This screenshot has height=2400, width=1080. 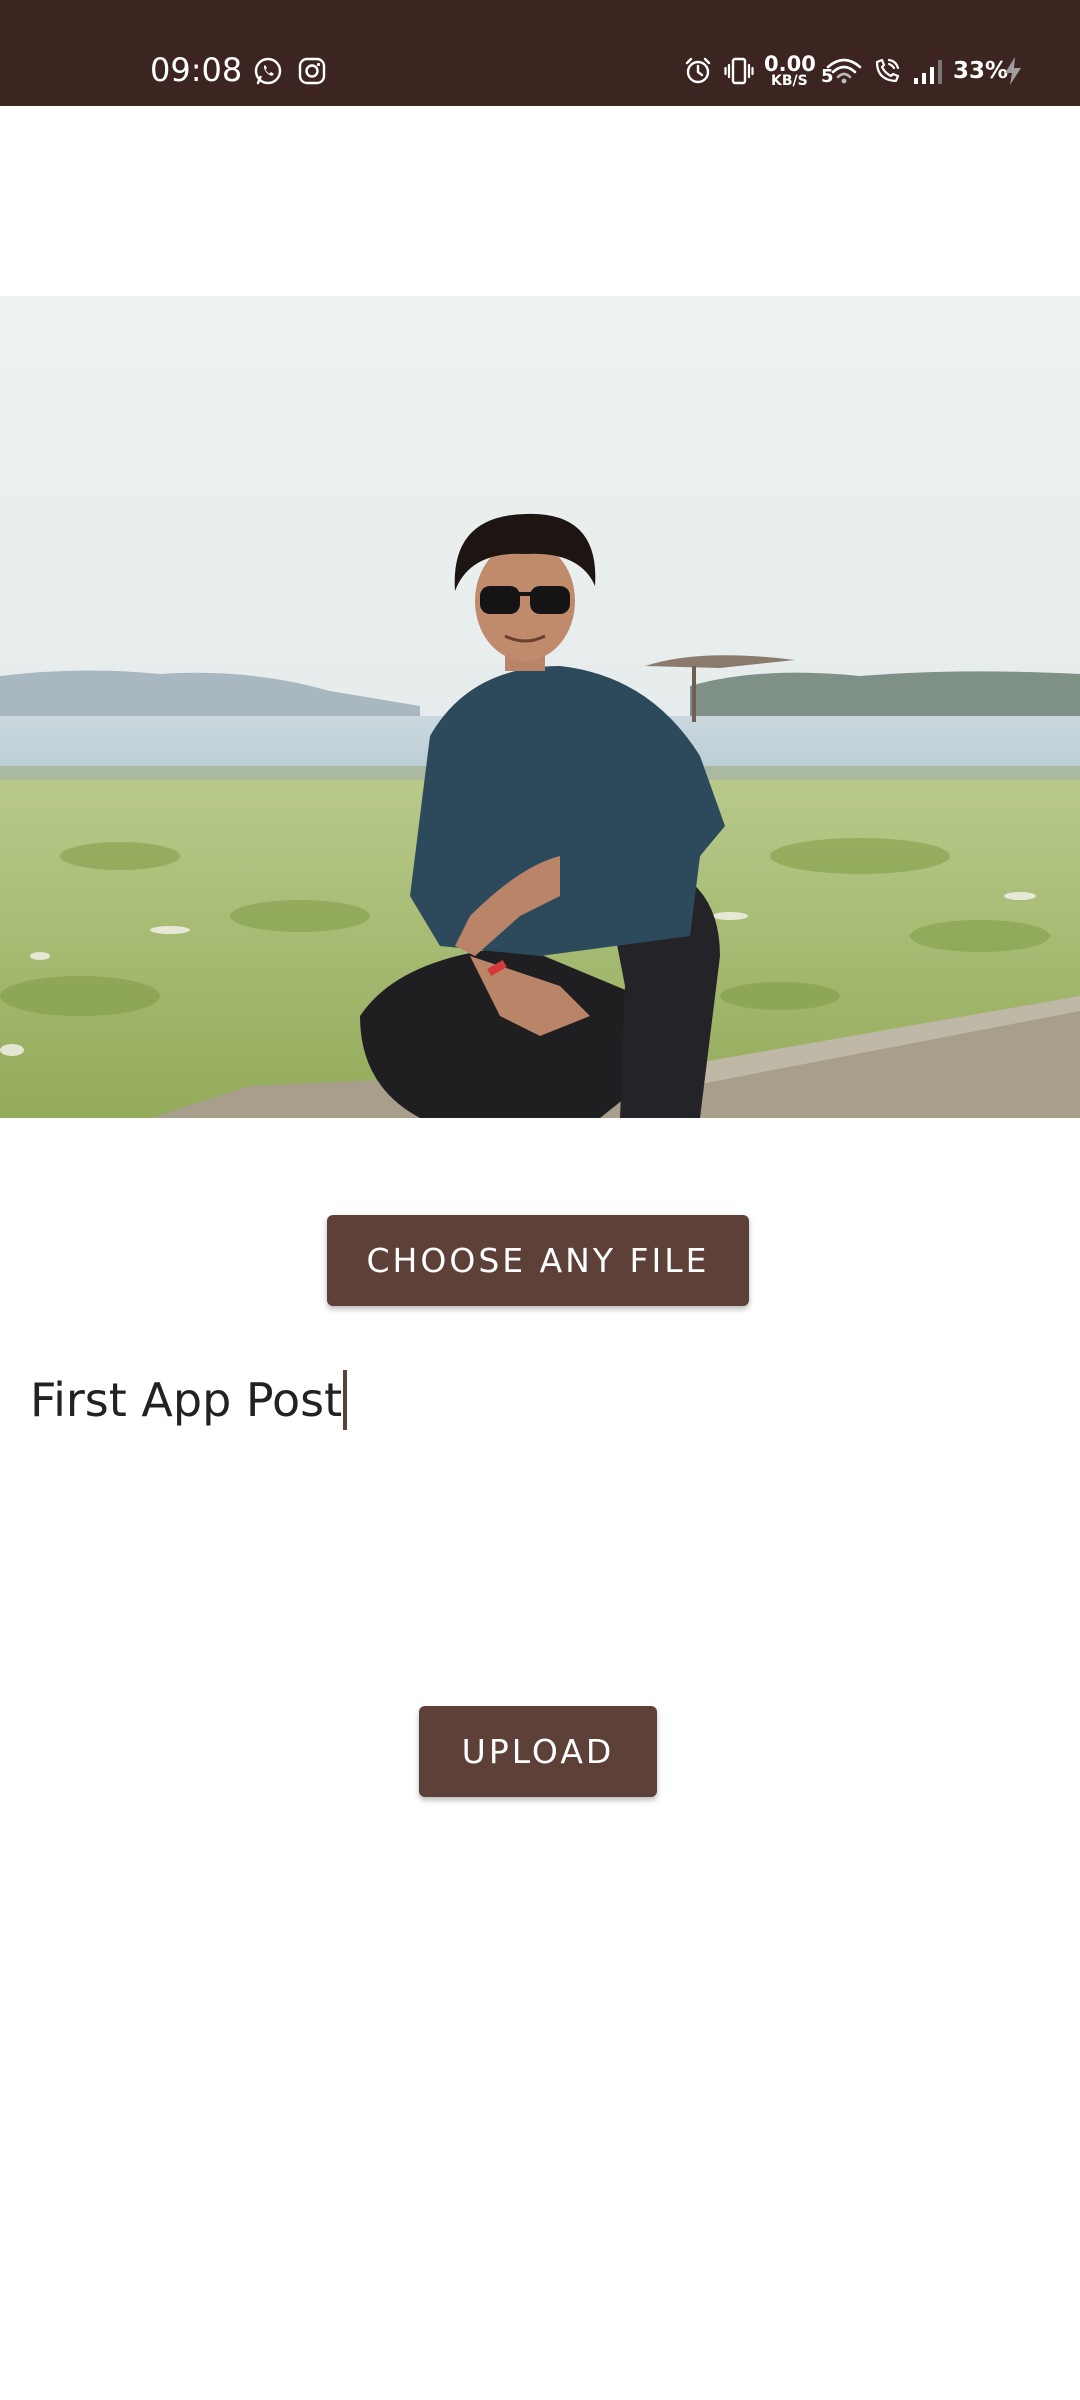 I want to click on battery-percent: 33%, so click(x=981, y=71).